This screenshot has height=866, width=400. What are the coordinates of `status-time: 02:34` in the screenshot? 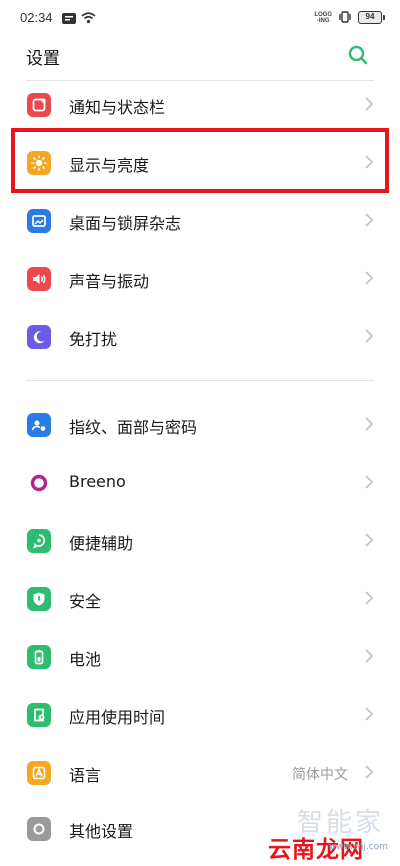 It's located at (36, 17).